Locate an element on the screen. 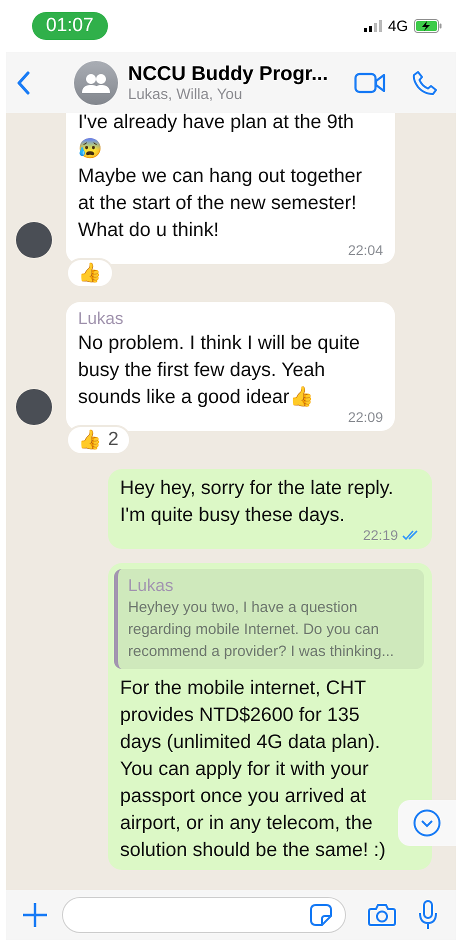 The image size is (458, 948). network-label: 4G is located at coordinates (398, 26).